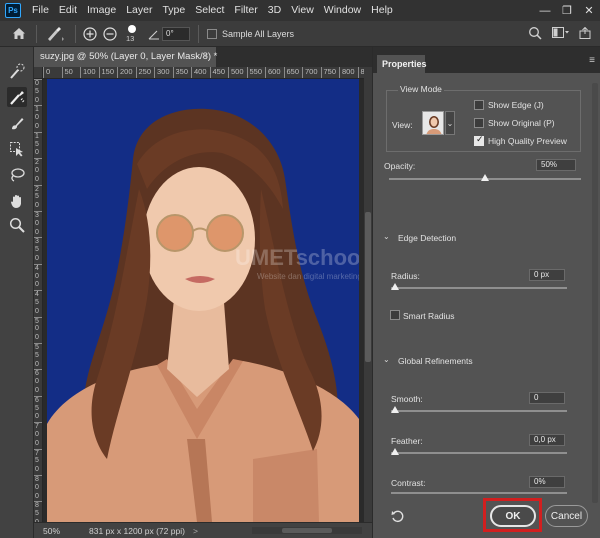  I want to click on subtract-from-mask-icon, so click(110, 34).